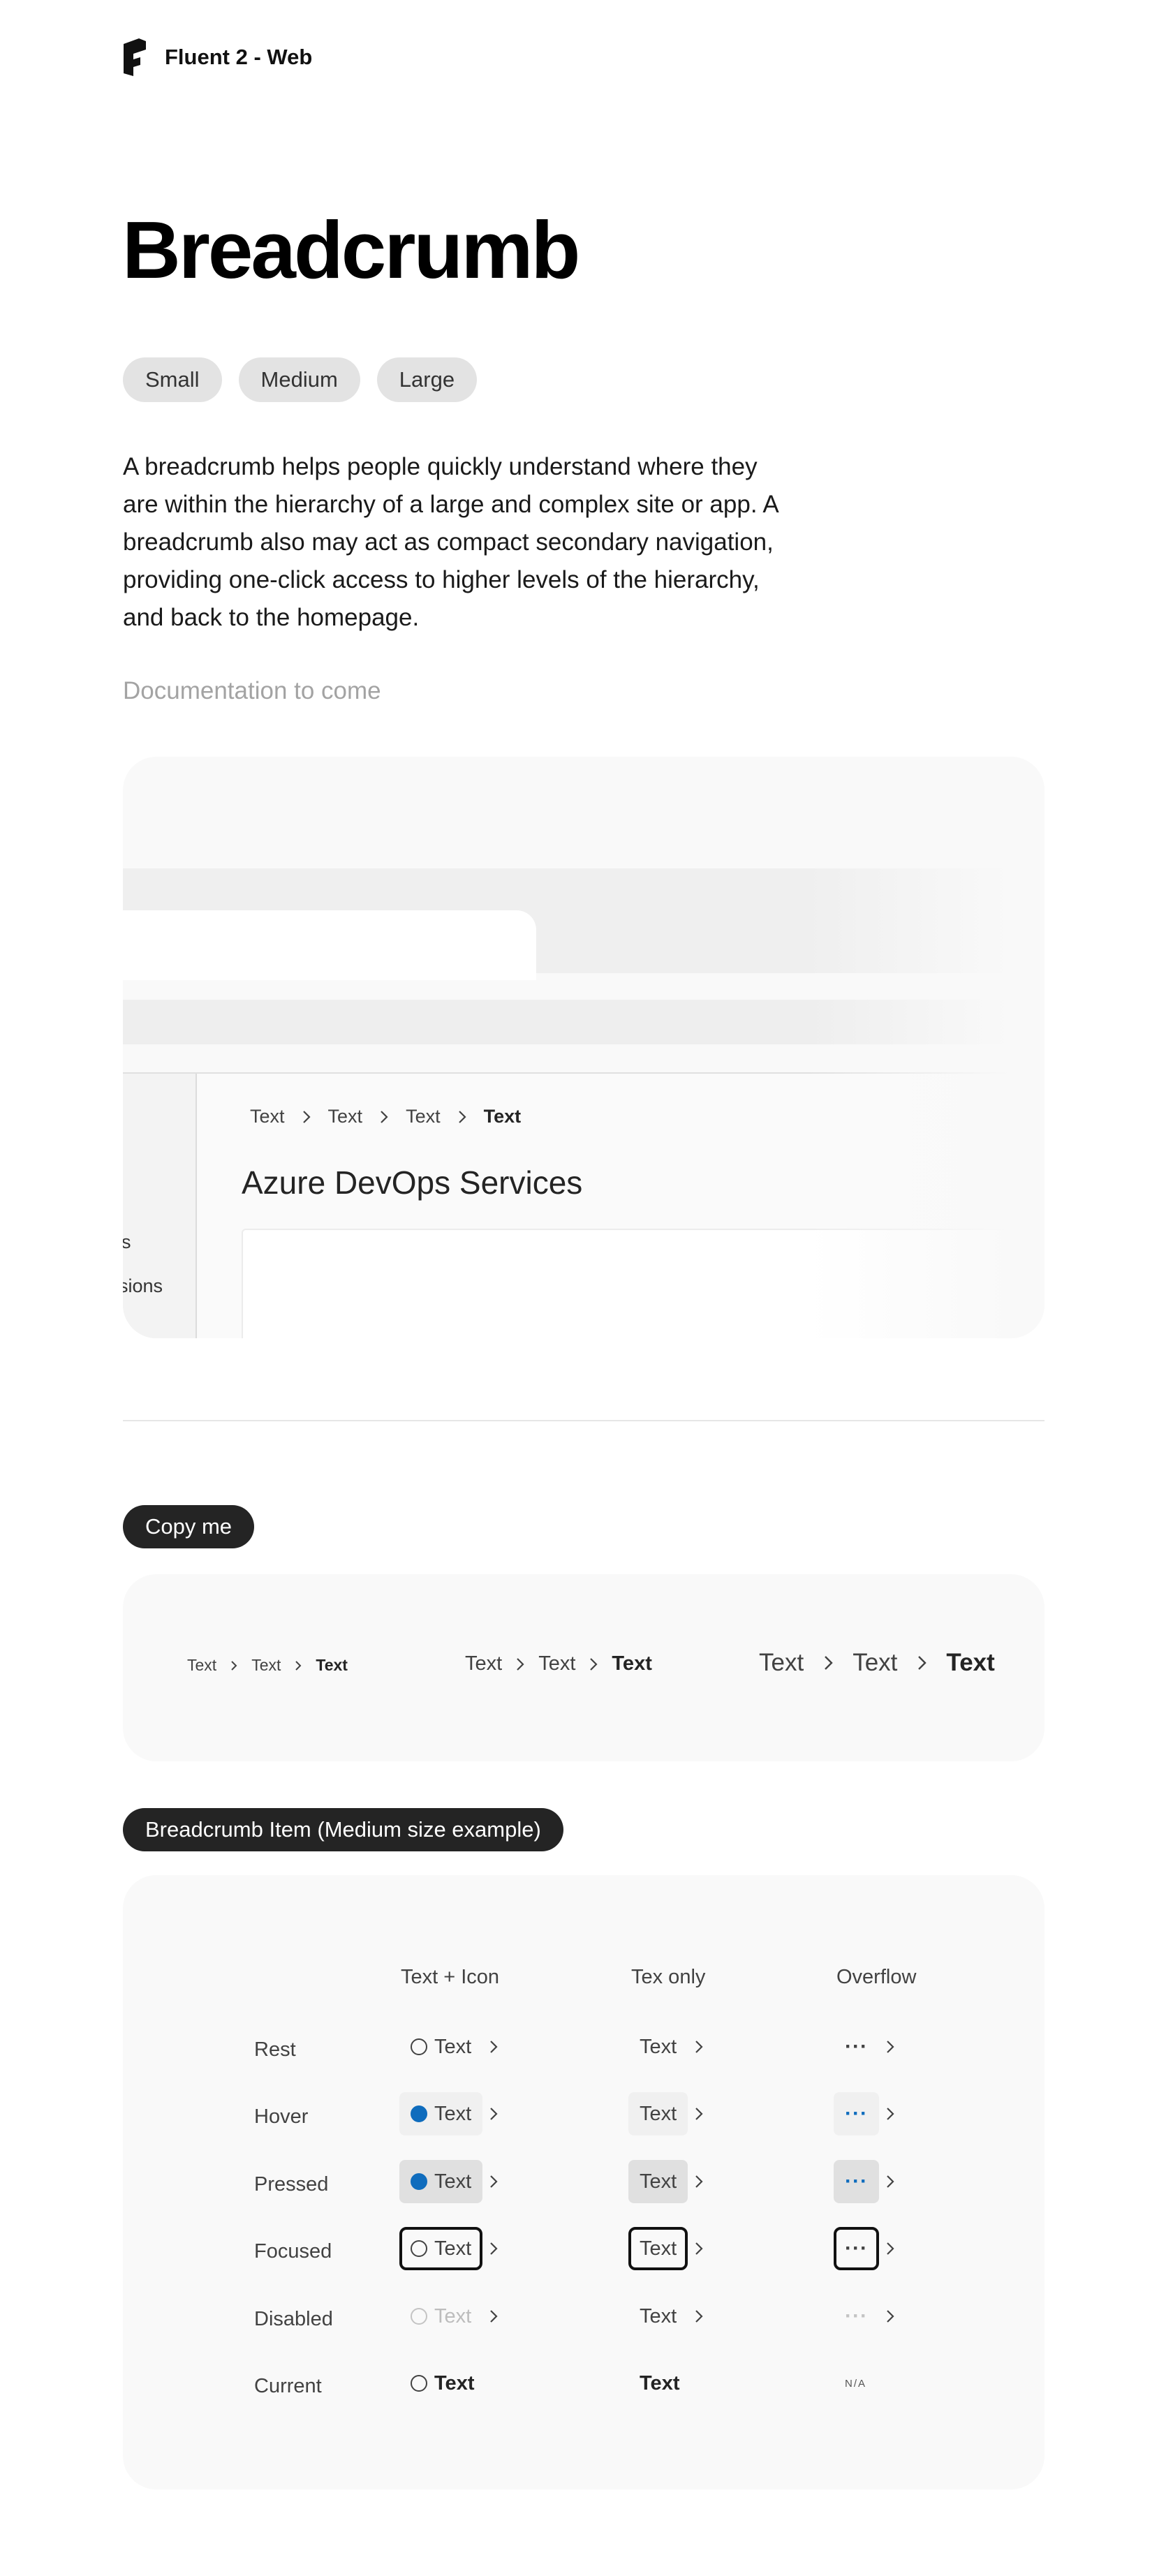 This screenshot has height=2576, width=1166. I want to click on item-current-text-only: Text, so click(660, 2382).